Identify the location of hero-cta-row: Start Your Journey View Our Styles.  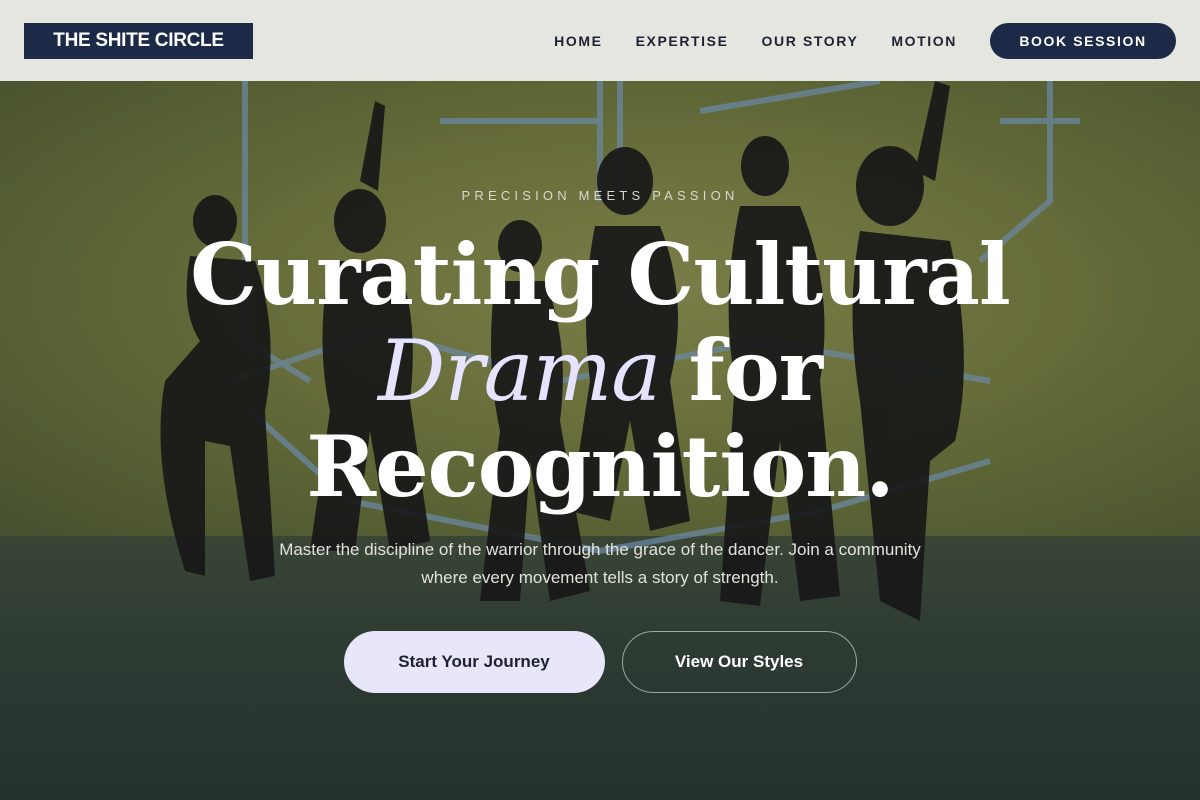
(600, 662).